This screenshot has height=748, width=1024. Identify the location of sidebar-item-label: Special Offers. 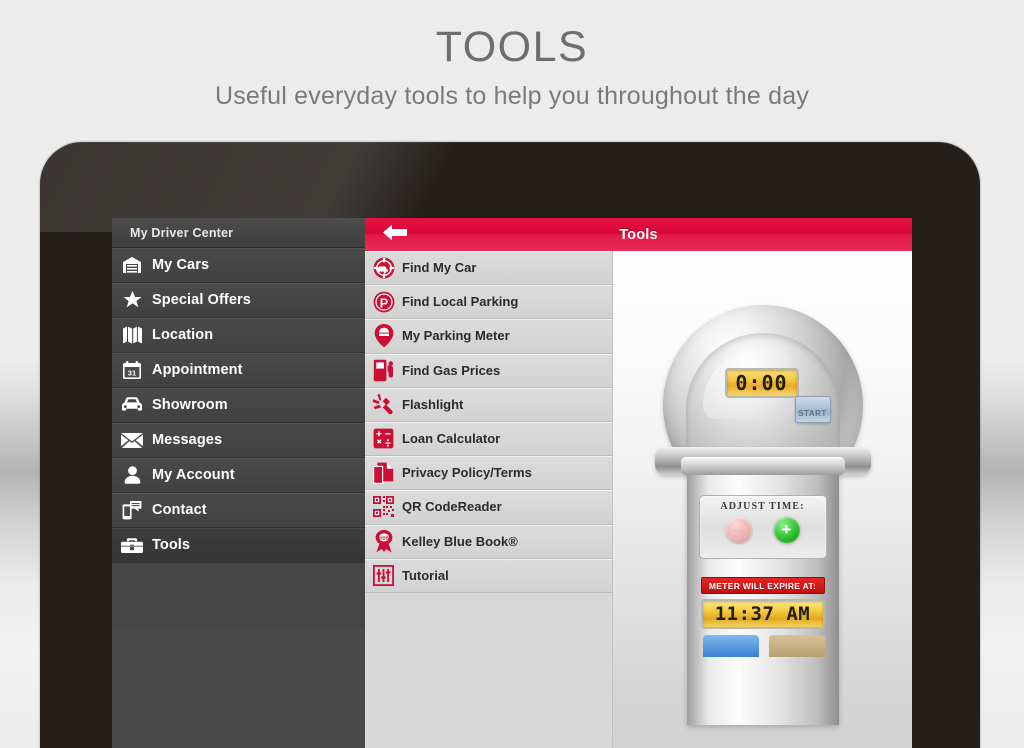
(201, 300).